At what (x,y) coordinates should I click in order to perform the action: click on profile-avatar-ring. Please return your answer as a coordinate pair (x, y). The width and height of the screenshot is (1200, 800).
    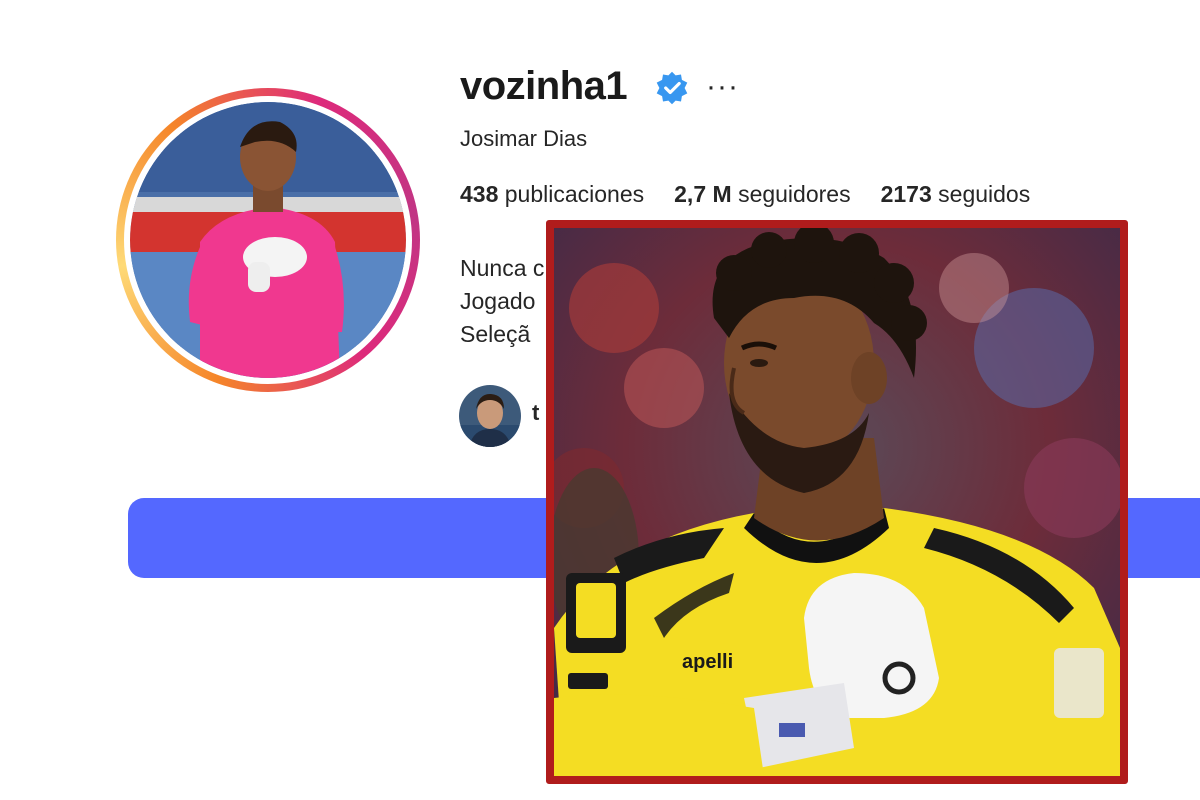
    Looking at the image, I should click on (268, 240).